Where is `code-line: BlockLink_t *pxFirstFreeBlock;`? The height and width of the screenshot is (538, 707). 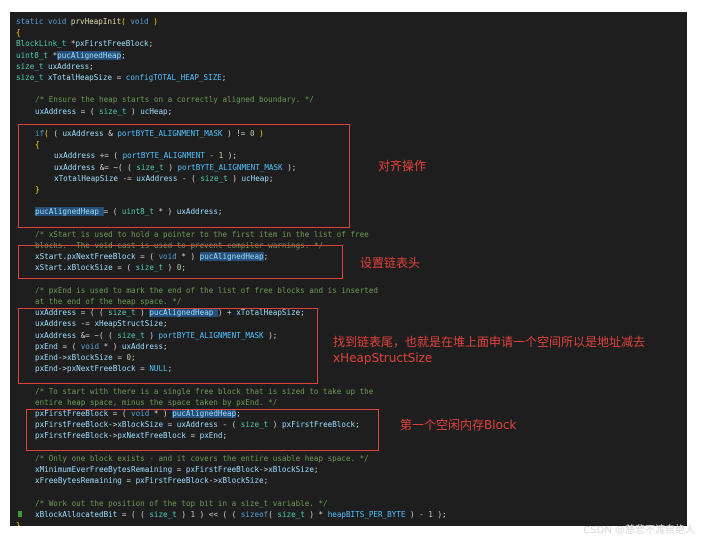
code-line: BlockLink_t *pxFirstFreeBlock; is located at coordinates (84, 43).